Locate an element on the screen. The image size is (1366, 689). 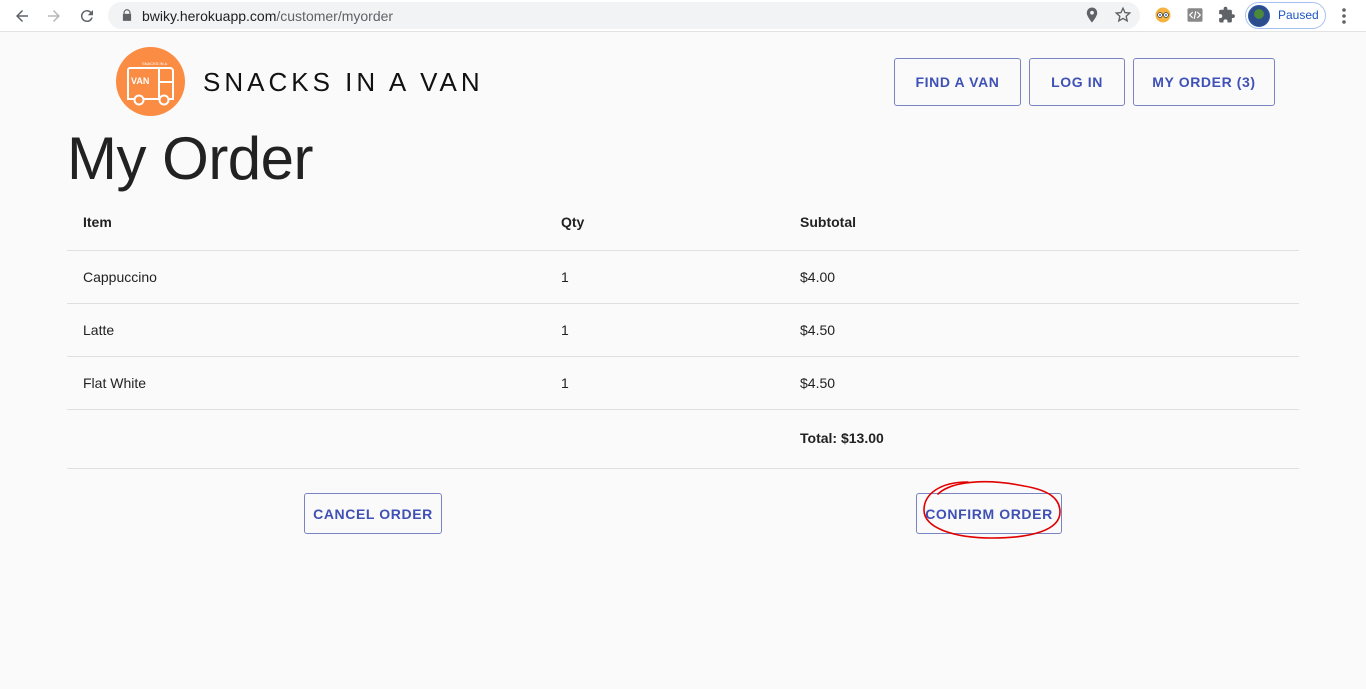
puzzle-extensions-icon is located at coordinates (1227, 15).